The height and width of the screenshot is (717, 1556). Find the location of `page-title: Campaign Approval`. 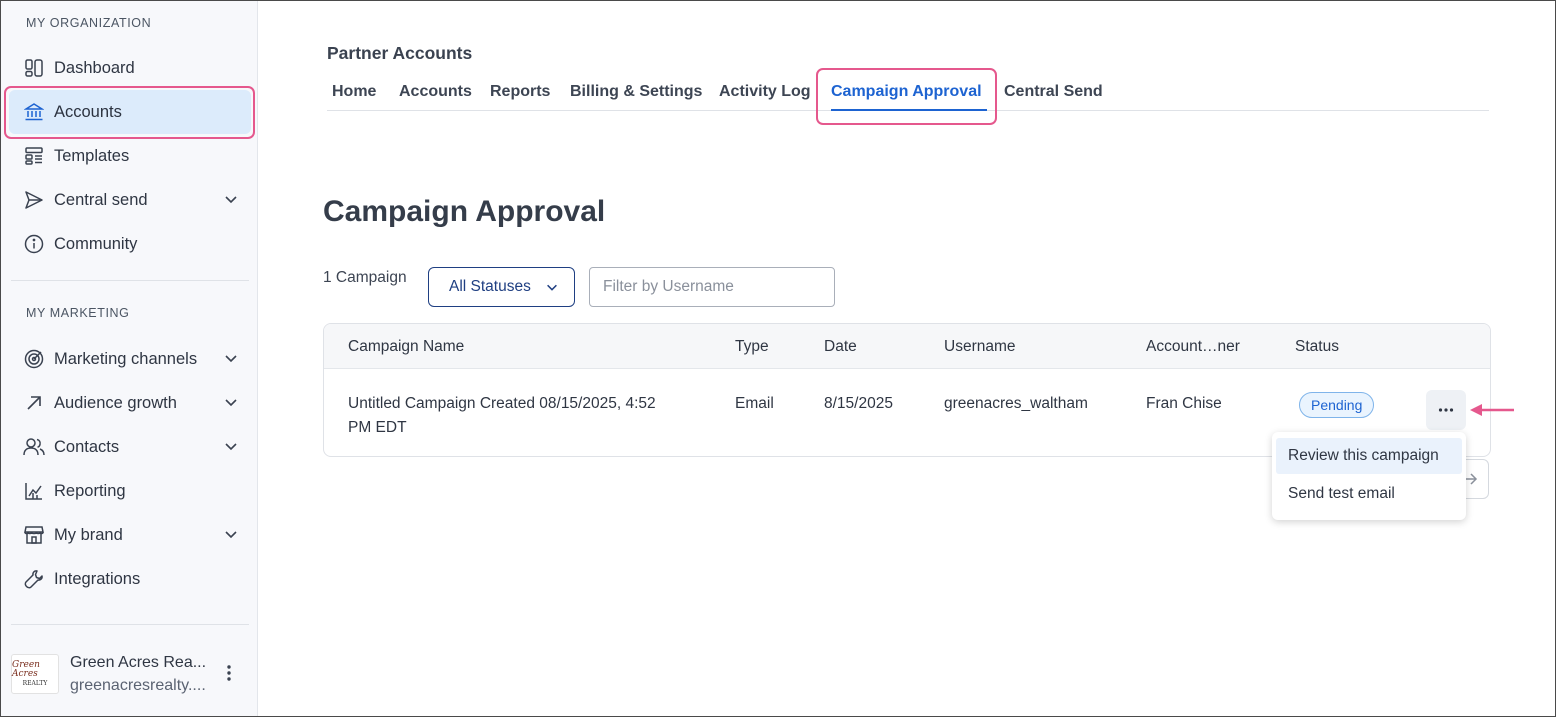

page-title: Campaign Approval is located at coordinates (464, 211).